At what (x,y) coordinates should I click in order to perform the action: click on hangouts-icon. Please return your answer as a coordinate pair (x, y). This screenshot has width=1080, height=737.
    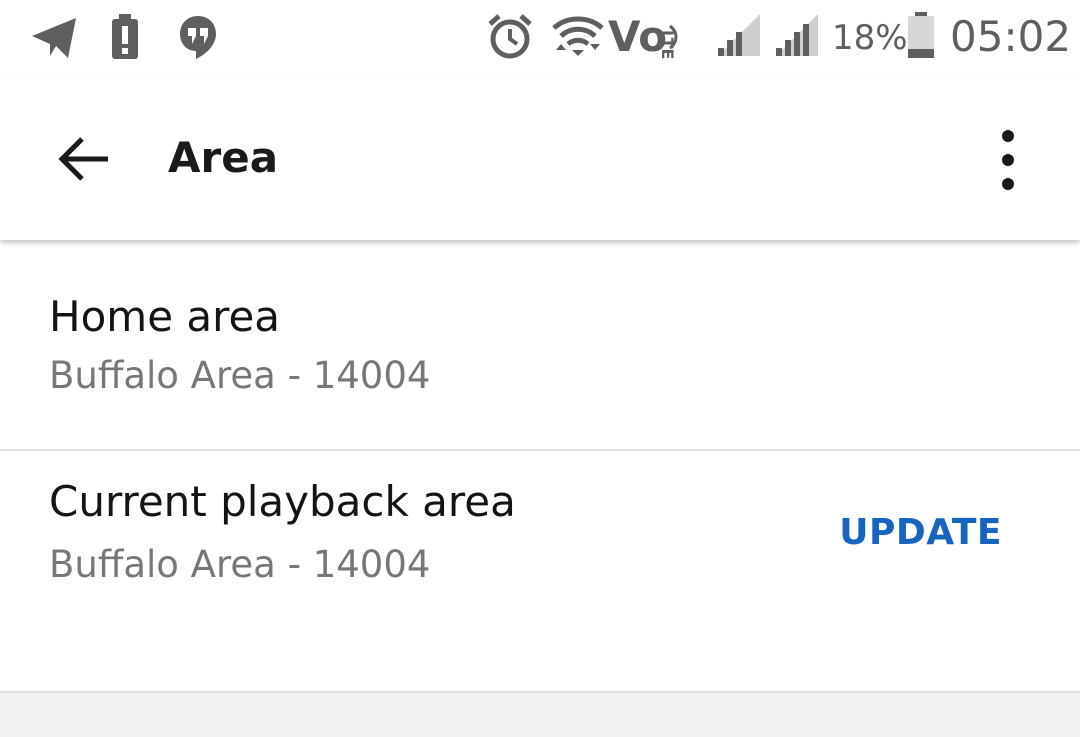
    Looking at the image, I should click on (198, 37).